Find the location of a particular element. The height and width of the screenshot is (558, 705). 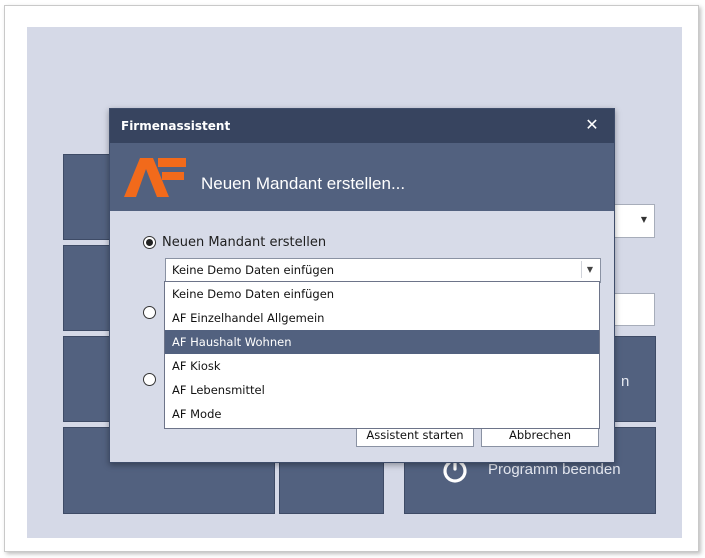

option-2-radio is located at coordinates (149, 312).